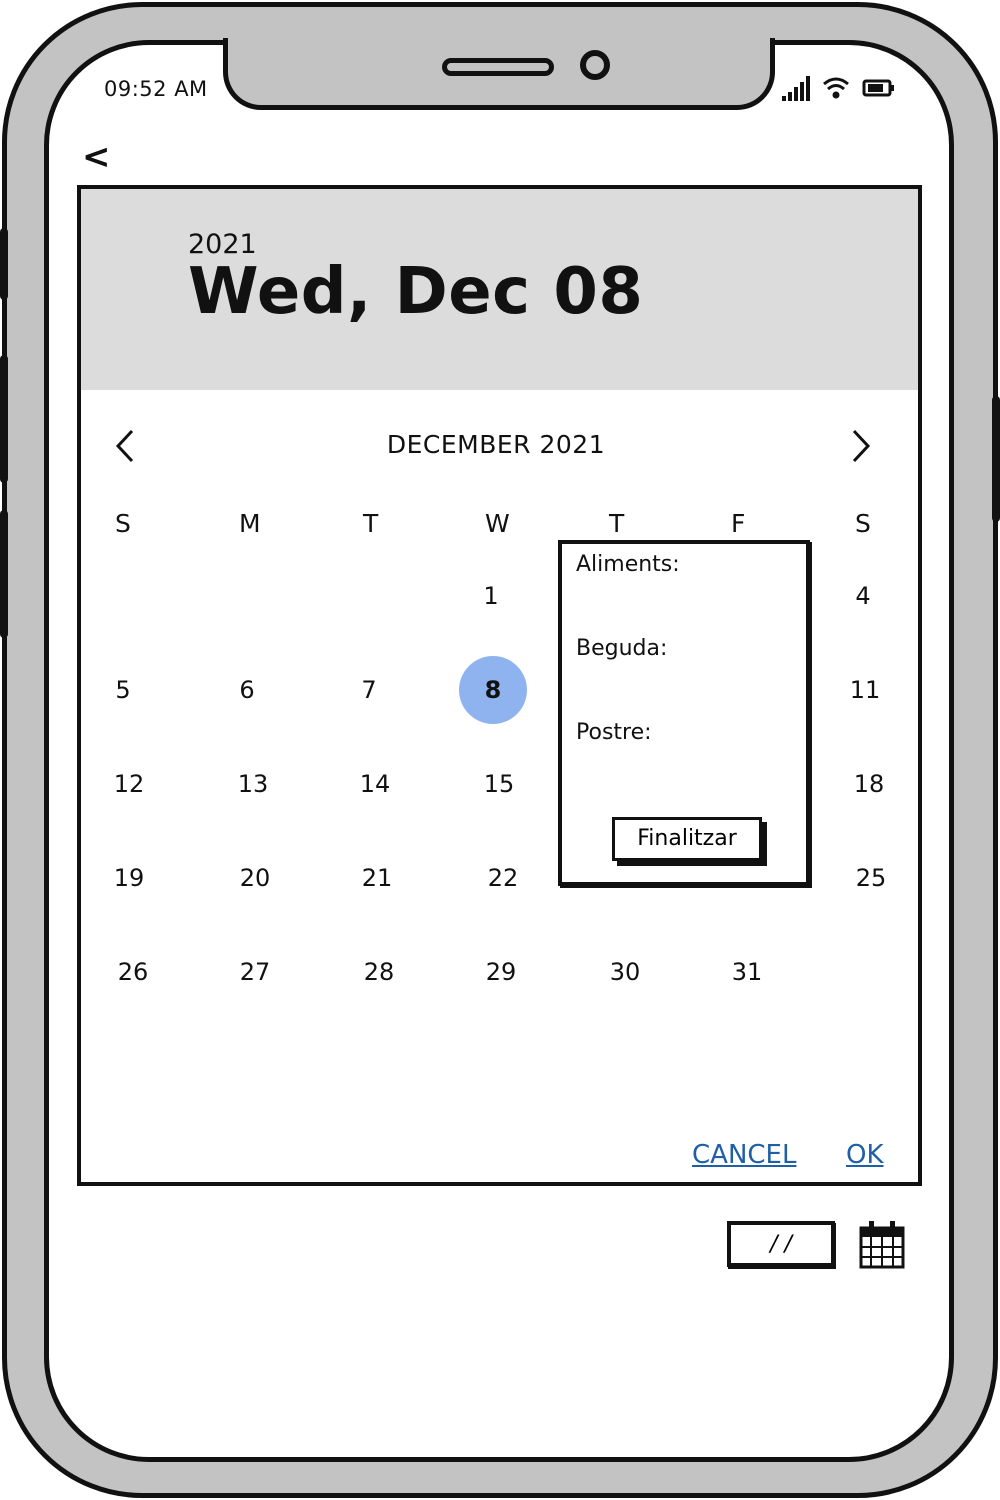 This screenshot has width=1000, height=1500. I want to click on weekday-fri: F, so click(738, 523).